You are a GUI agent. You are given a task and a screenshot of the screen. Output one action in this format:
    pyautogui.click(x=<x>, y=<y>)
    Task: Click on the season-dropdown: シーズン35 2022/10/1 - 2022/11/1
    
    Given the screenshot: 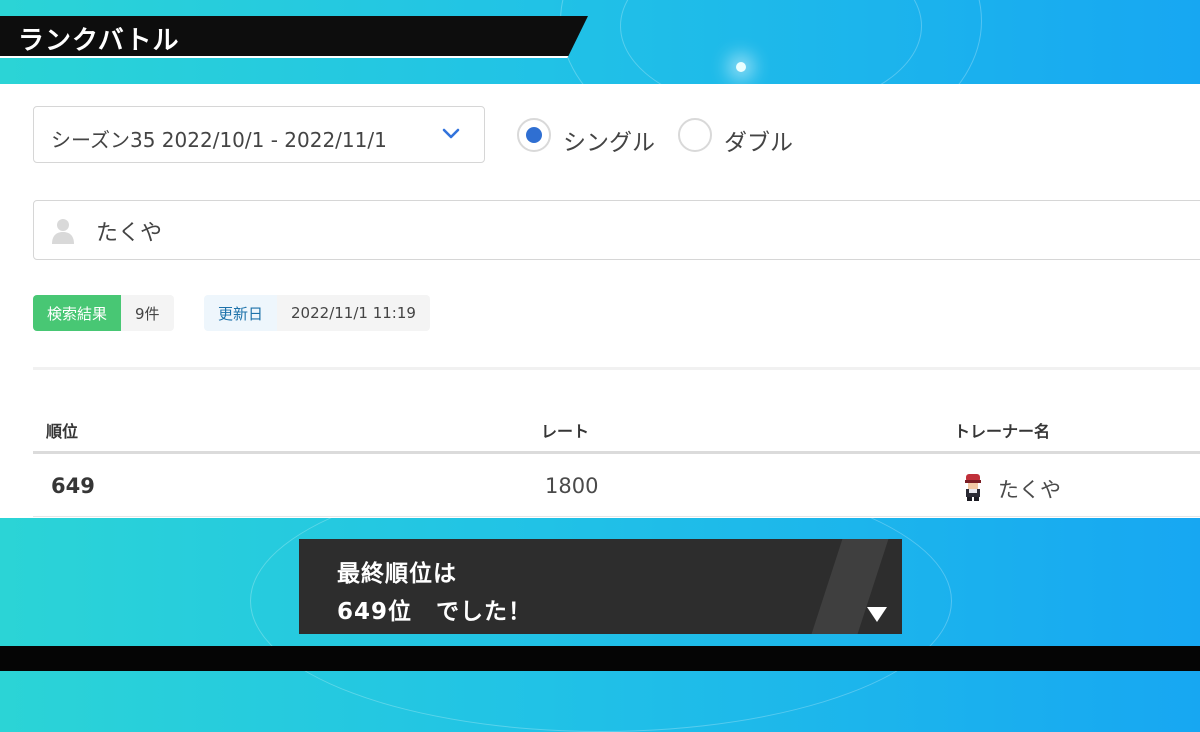 What is the action you would take?
    pyautogui.click(x=259, y=134)
    